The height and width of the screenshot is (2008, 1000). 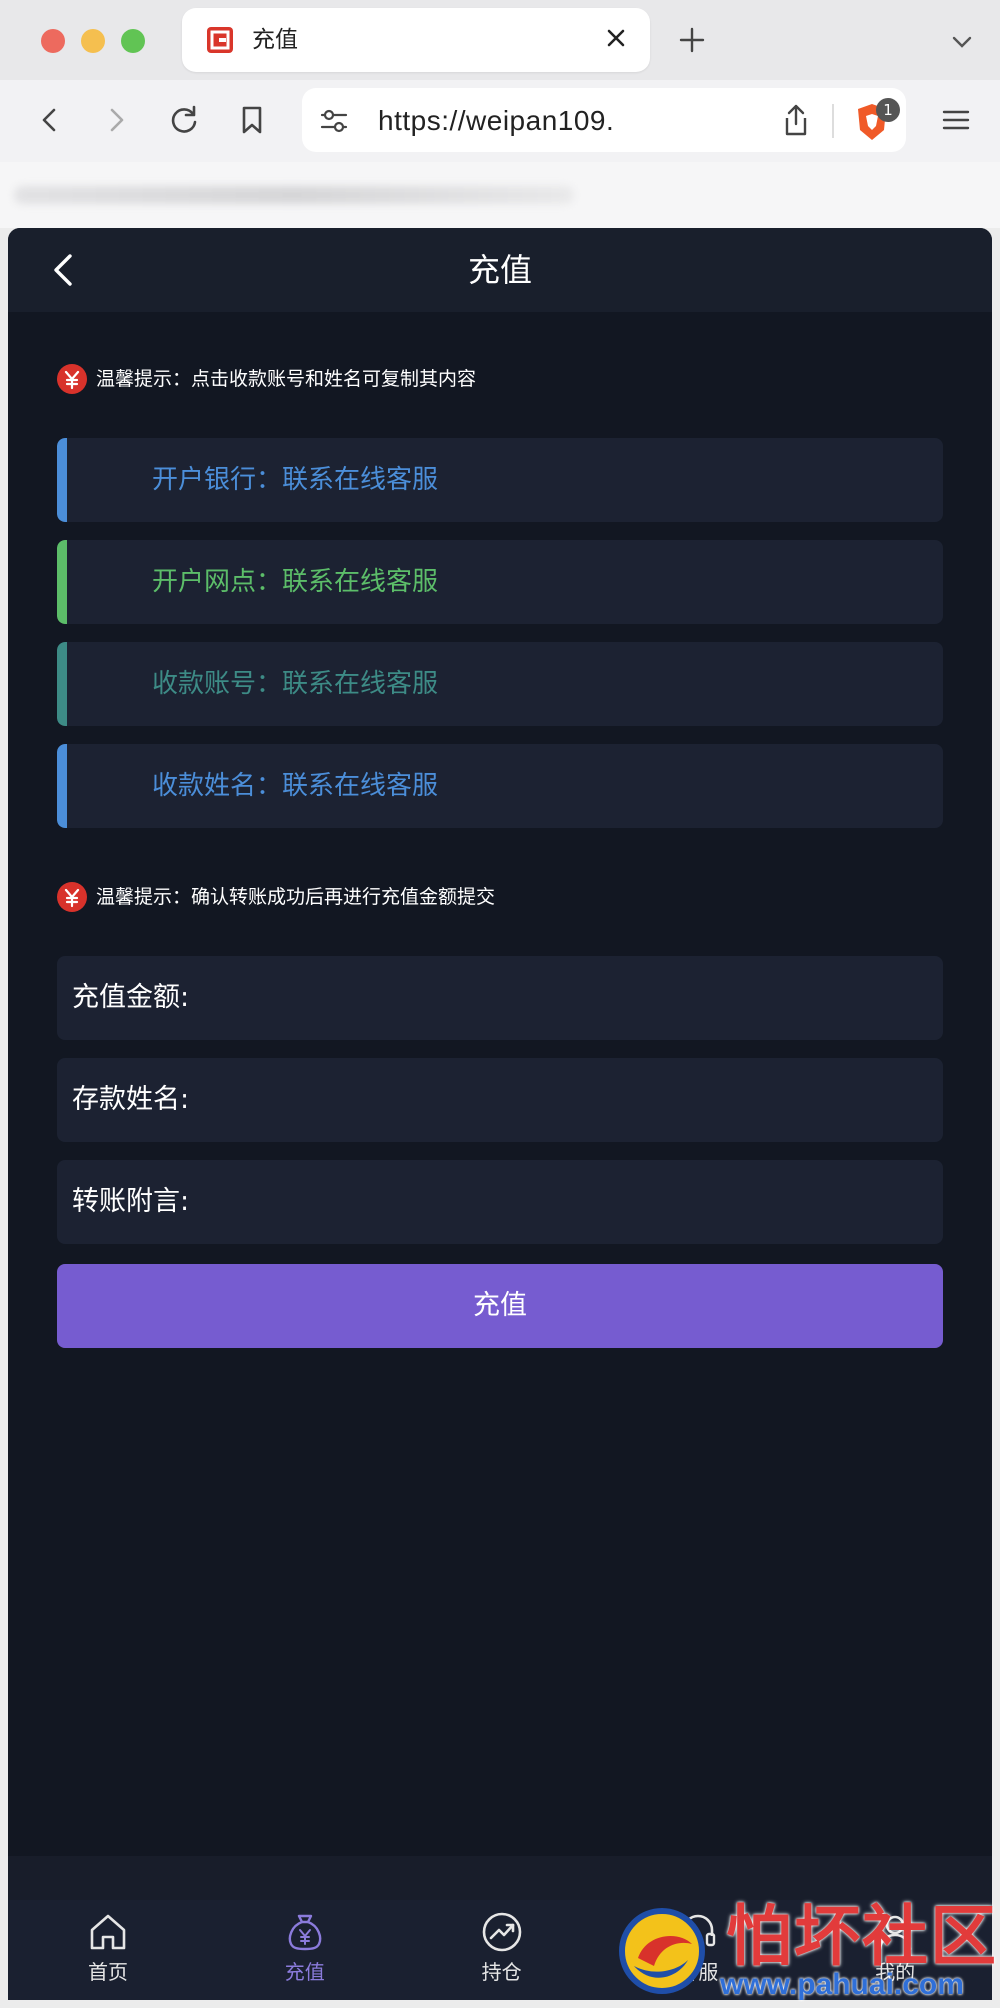 What do you see at coordinates (286, 379) in the screenshot?
I see `notice-text: 温馨提示：点击收款账号和姓名可复制其内容` at bounding box center [286, 379].